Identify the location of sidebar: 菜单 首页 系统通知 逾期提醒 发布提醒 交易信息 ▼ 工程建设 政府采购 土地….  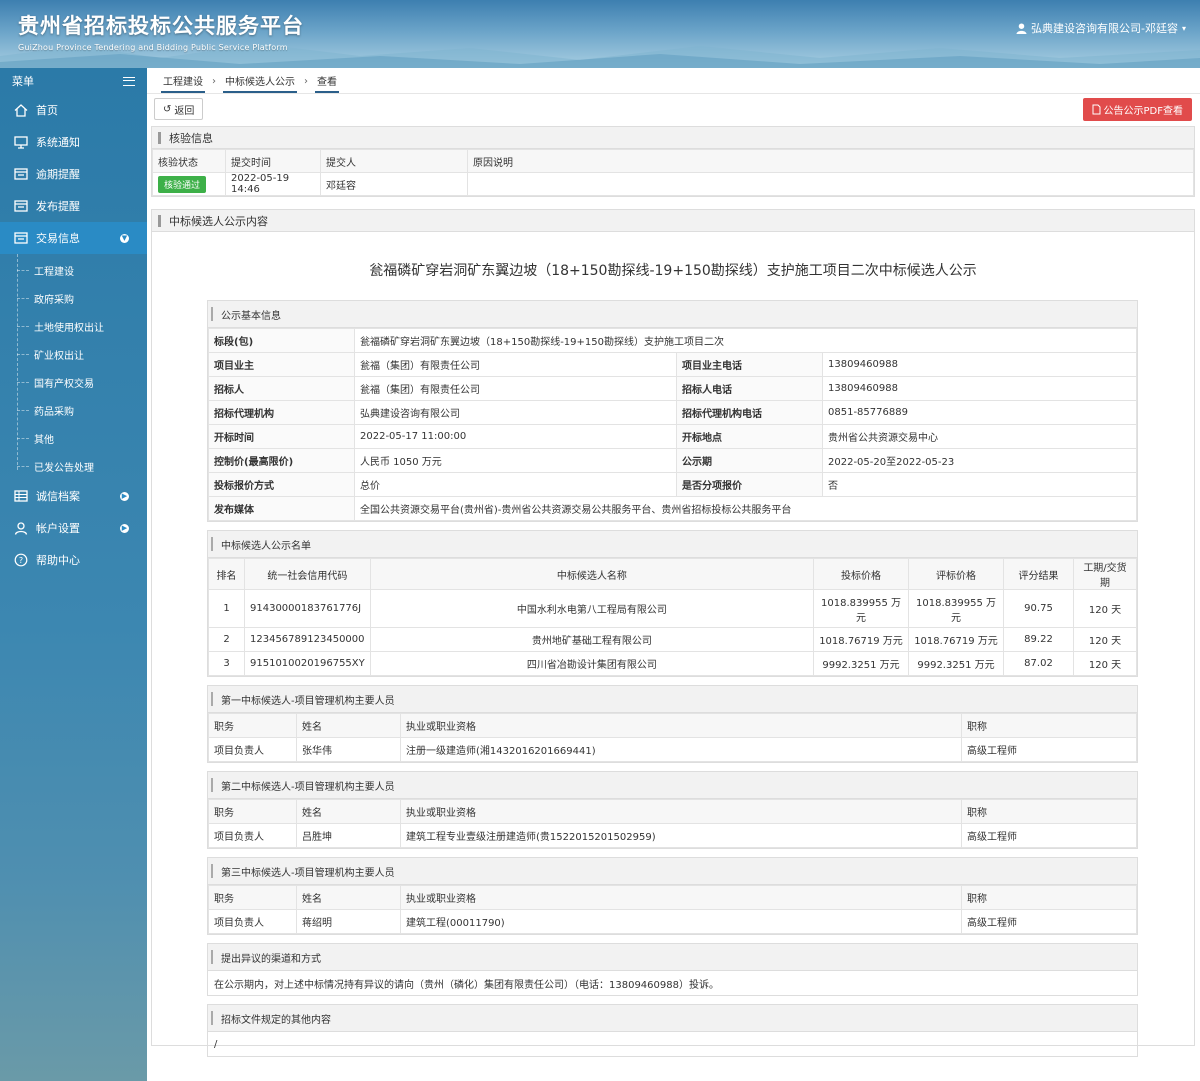
(73, 574).